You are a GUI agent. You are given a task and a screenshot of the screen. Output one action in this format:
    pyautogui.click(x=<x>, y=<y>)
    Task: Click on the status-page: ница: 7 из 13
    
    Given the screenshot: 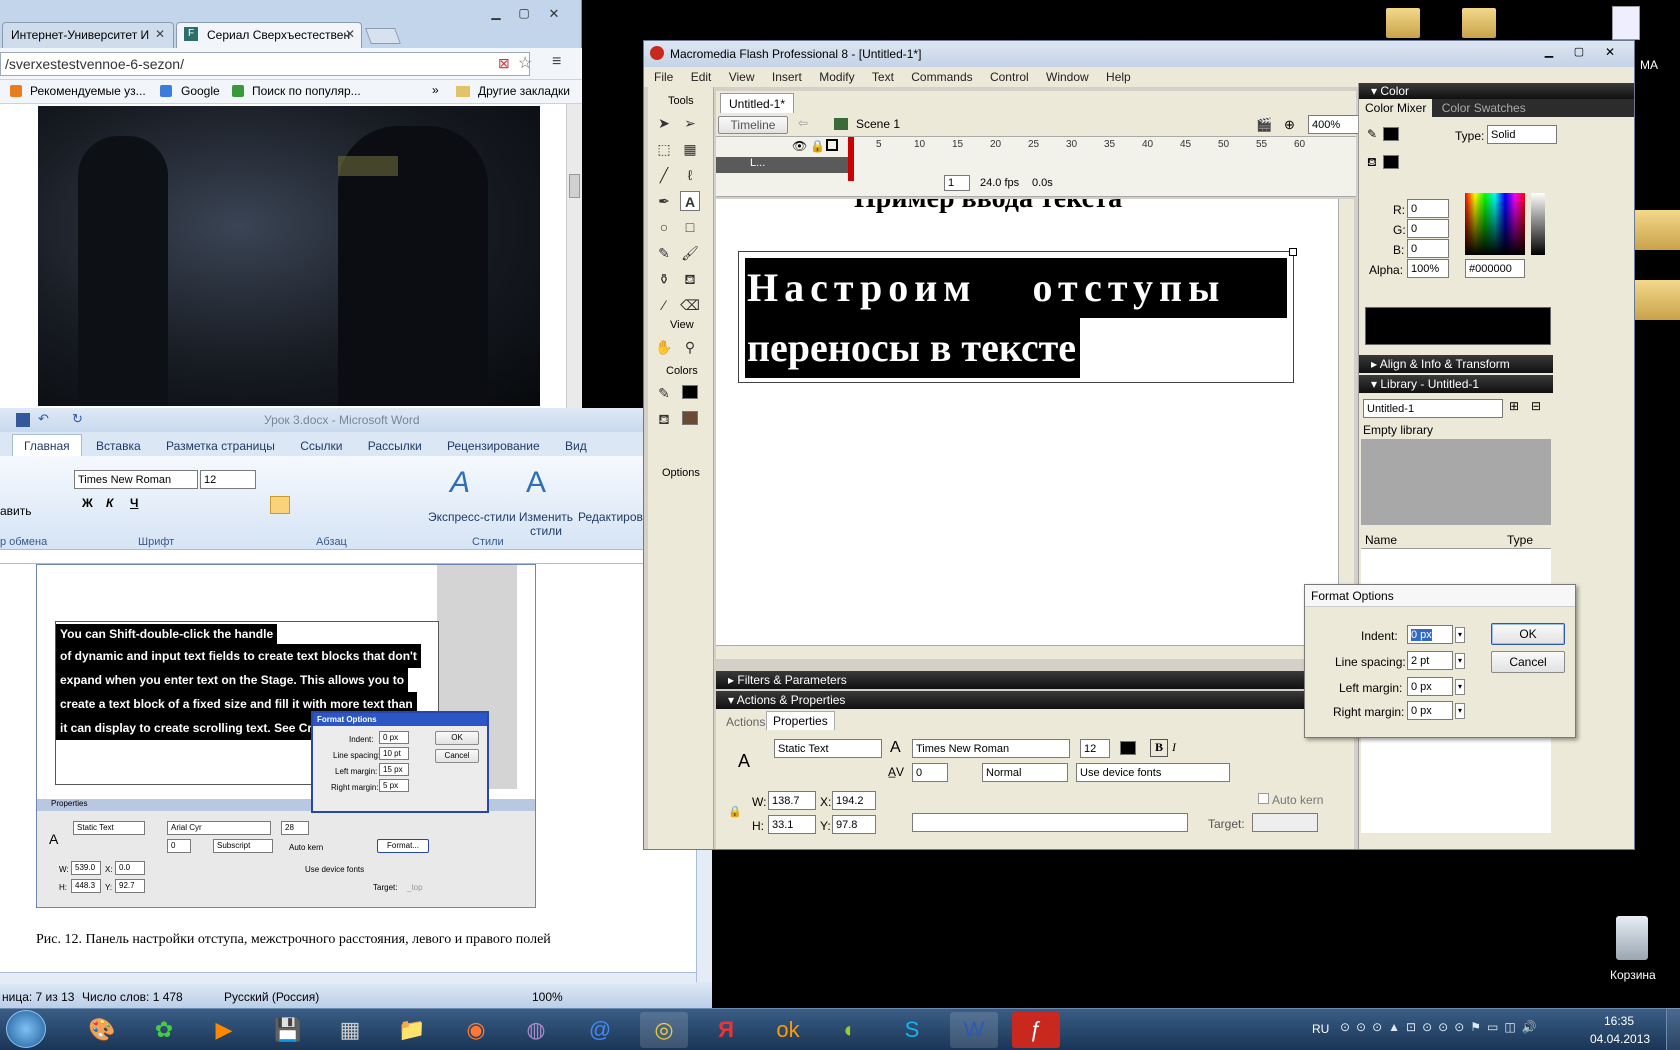 What is the action you would take?
    pyautogui.click(x=38, y=997)
    